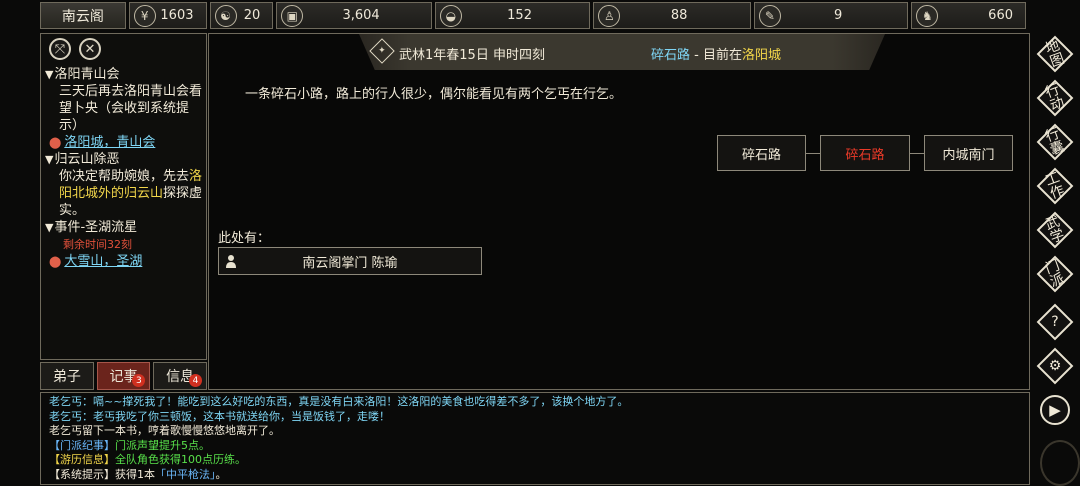 This screenshot has height=486, width=1080. Describe the element at coordinates (139, 380) in the screenshot. I see `notification-badge: 3` at that location.